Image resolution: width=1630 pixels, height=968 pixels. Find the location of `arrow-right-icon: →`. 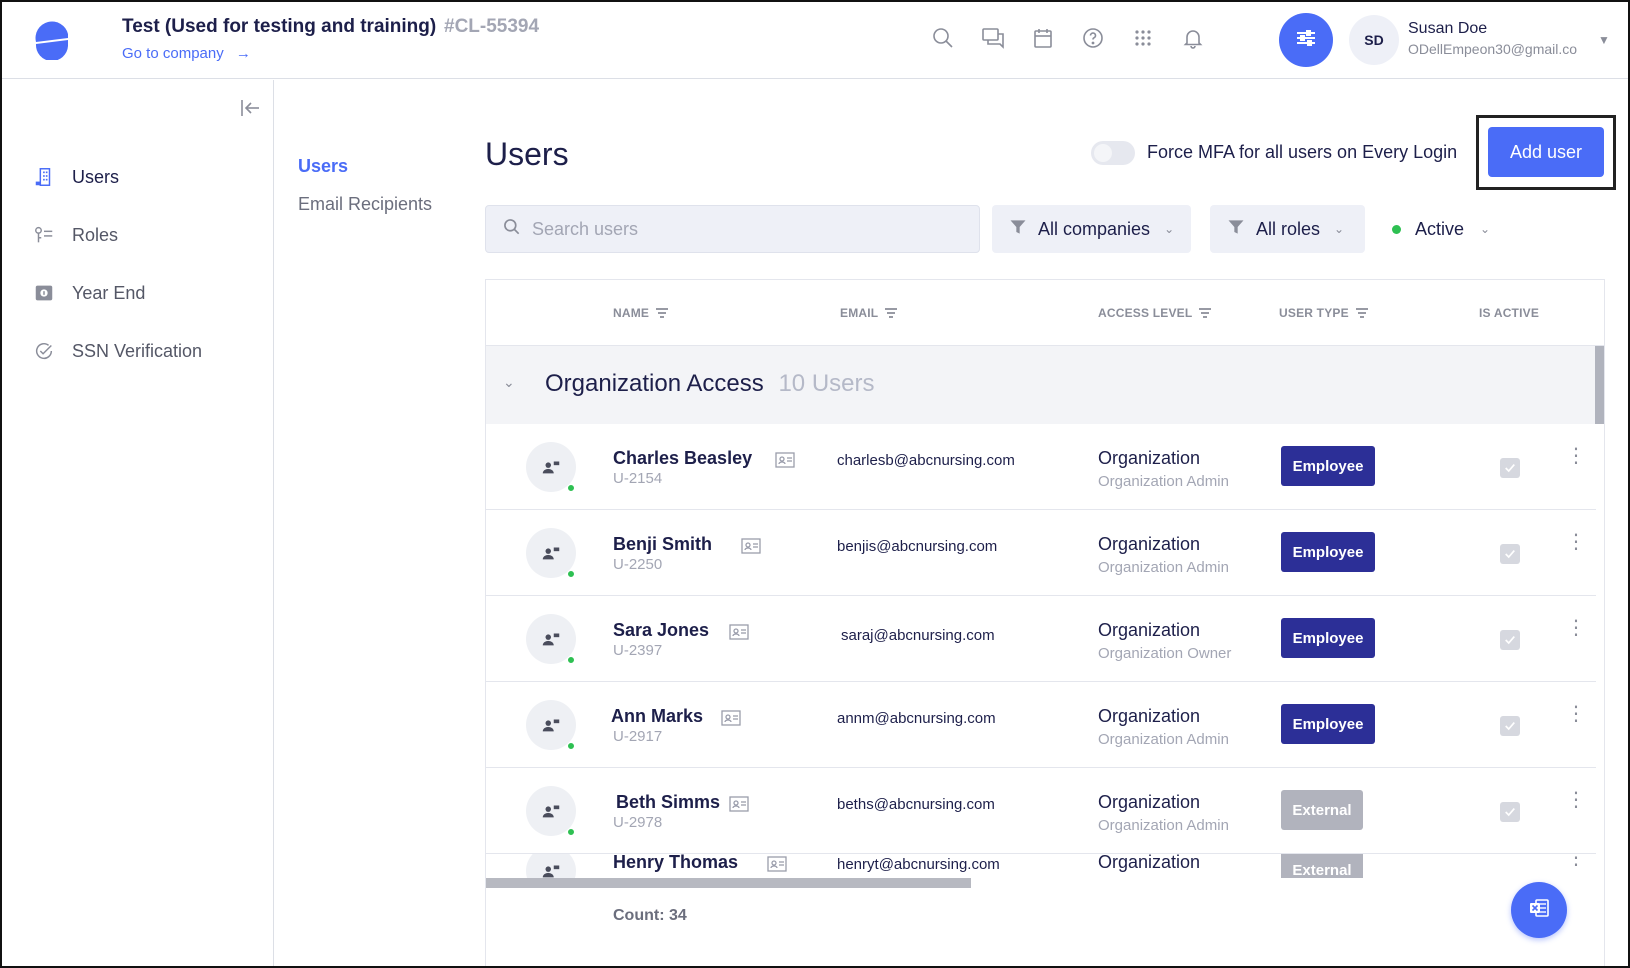

arrow-right-icon: → is located at coordinates (243, 53).